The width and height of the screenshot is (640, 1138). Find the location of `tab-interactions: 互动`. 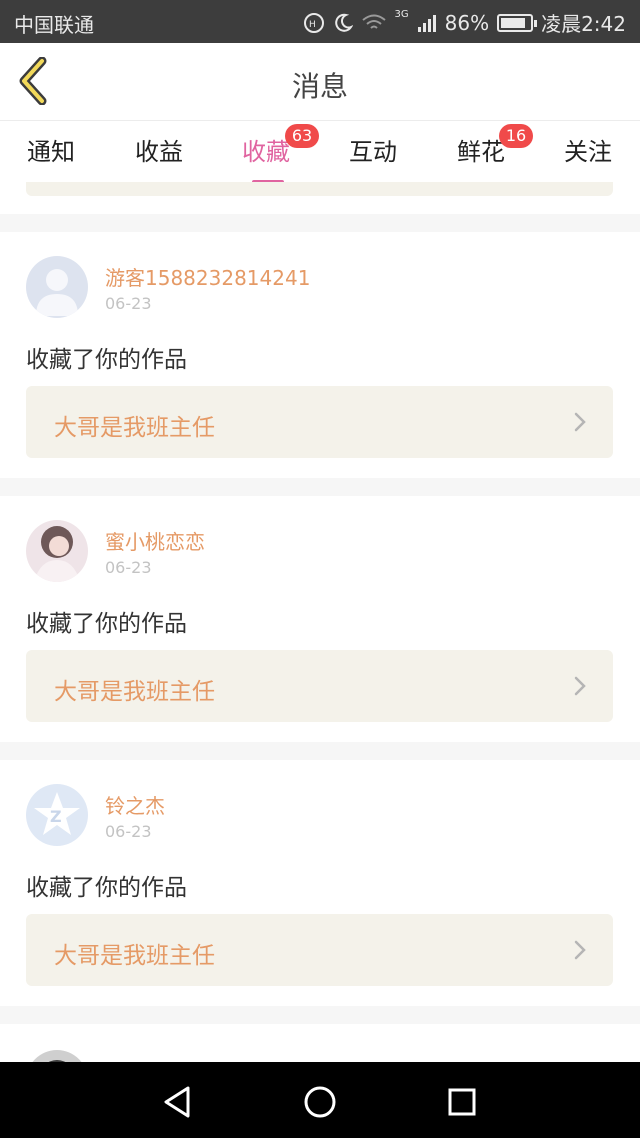

tab-interactions: 互动 is located at coordinates (373, 149).